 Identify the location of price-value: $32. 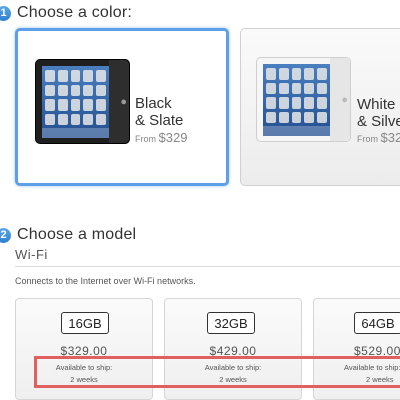
(390, 137).